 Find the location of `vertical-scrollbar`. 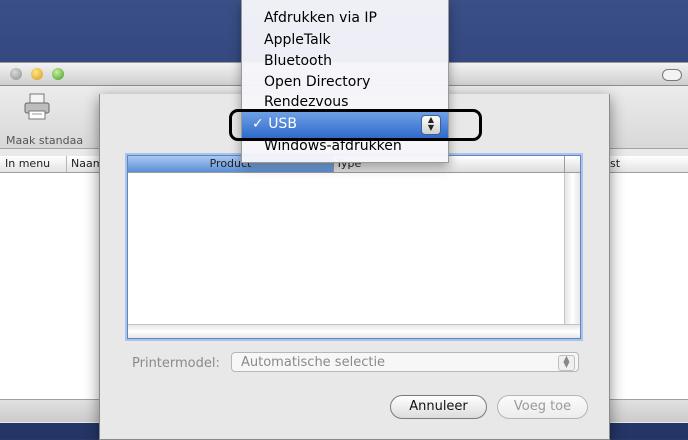

vertical-scrollbar is located at coordinates (572, 248).